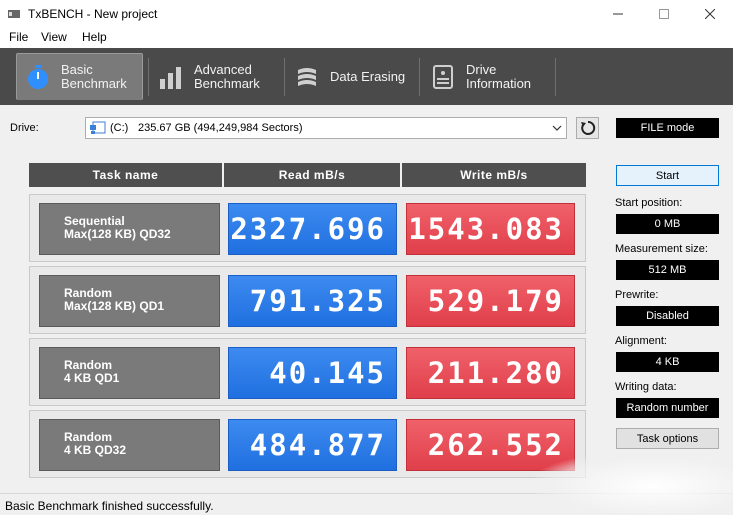  What do you see at coordinates (54, 37) in the screenshot?
I see `menu-view: View` at bounding box center [54, 37].